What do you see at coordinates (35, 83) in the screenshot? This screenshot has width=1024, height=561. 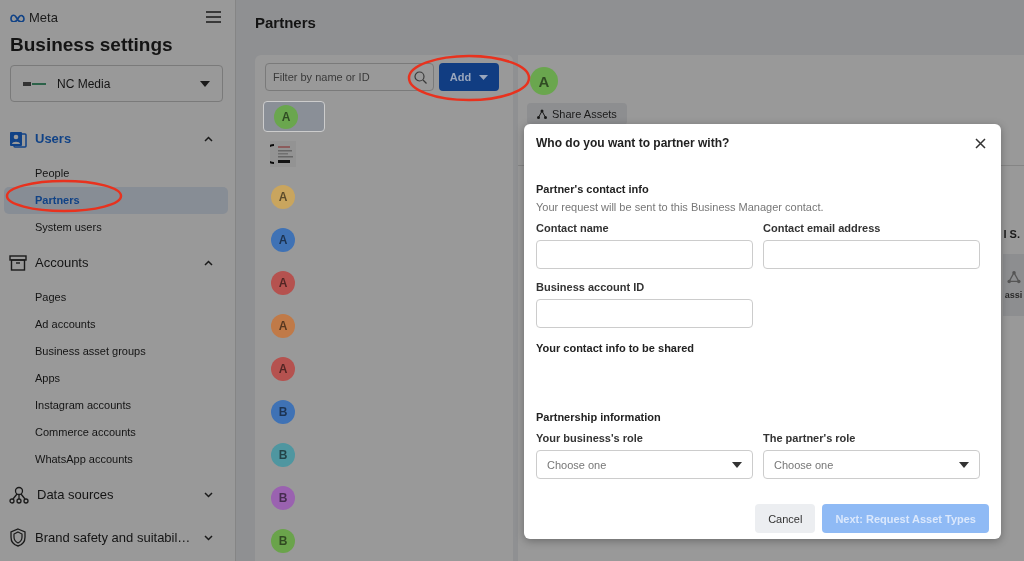 I see `business-logo-icon` at bounding box center [35, 83].